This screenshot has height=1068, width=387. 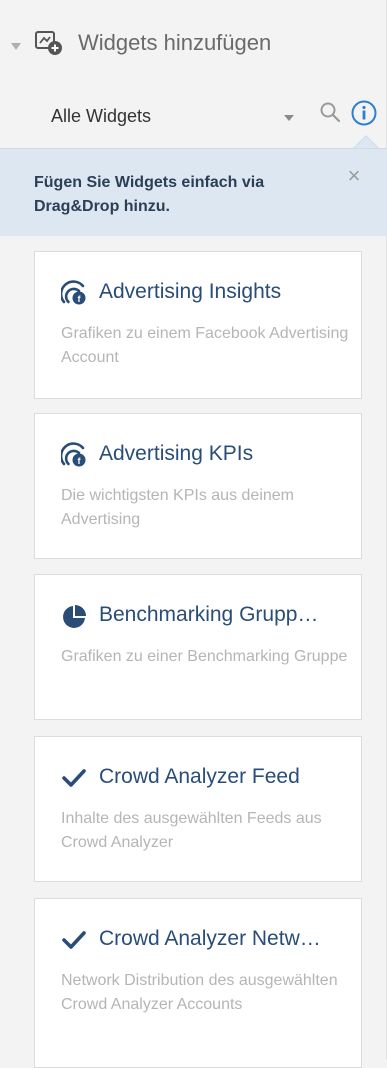 What do you see at coordinates (48, 43) in the screenshot?
I see `add-widget-icon` at bounding box center [48, 43].